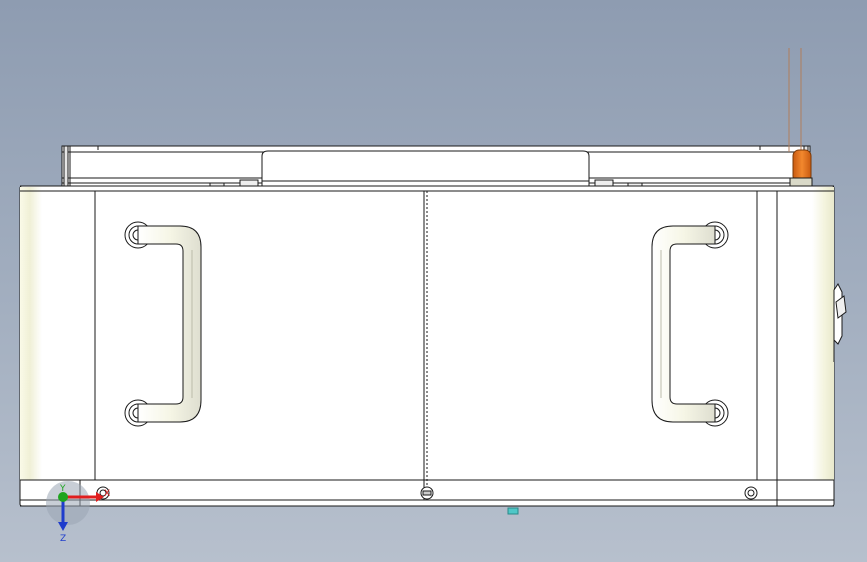 The image size is (867, 562). I want to click on triad-z-label: Z, so click(63, 539).